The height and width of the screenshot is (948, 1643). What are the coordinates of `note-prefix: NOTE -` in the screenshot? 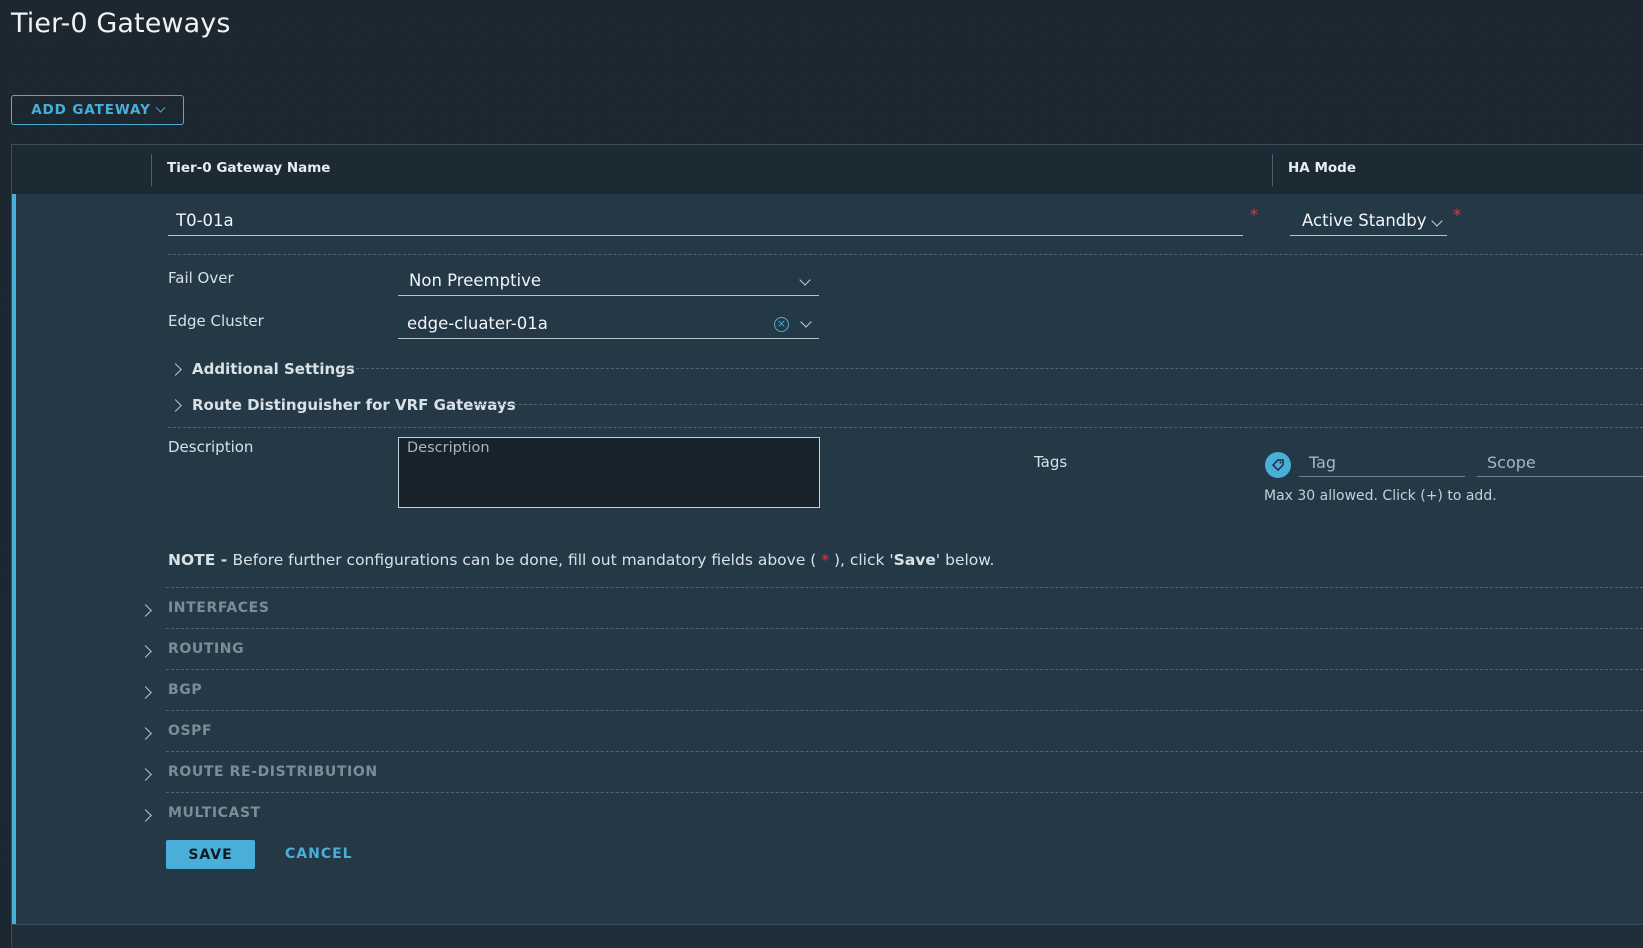 It's located at (200, 560).